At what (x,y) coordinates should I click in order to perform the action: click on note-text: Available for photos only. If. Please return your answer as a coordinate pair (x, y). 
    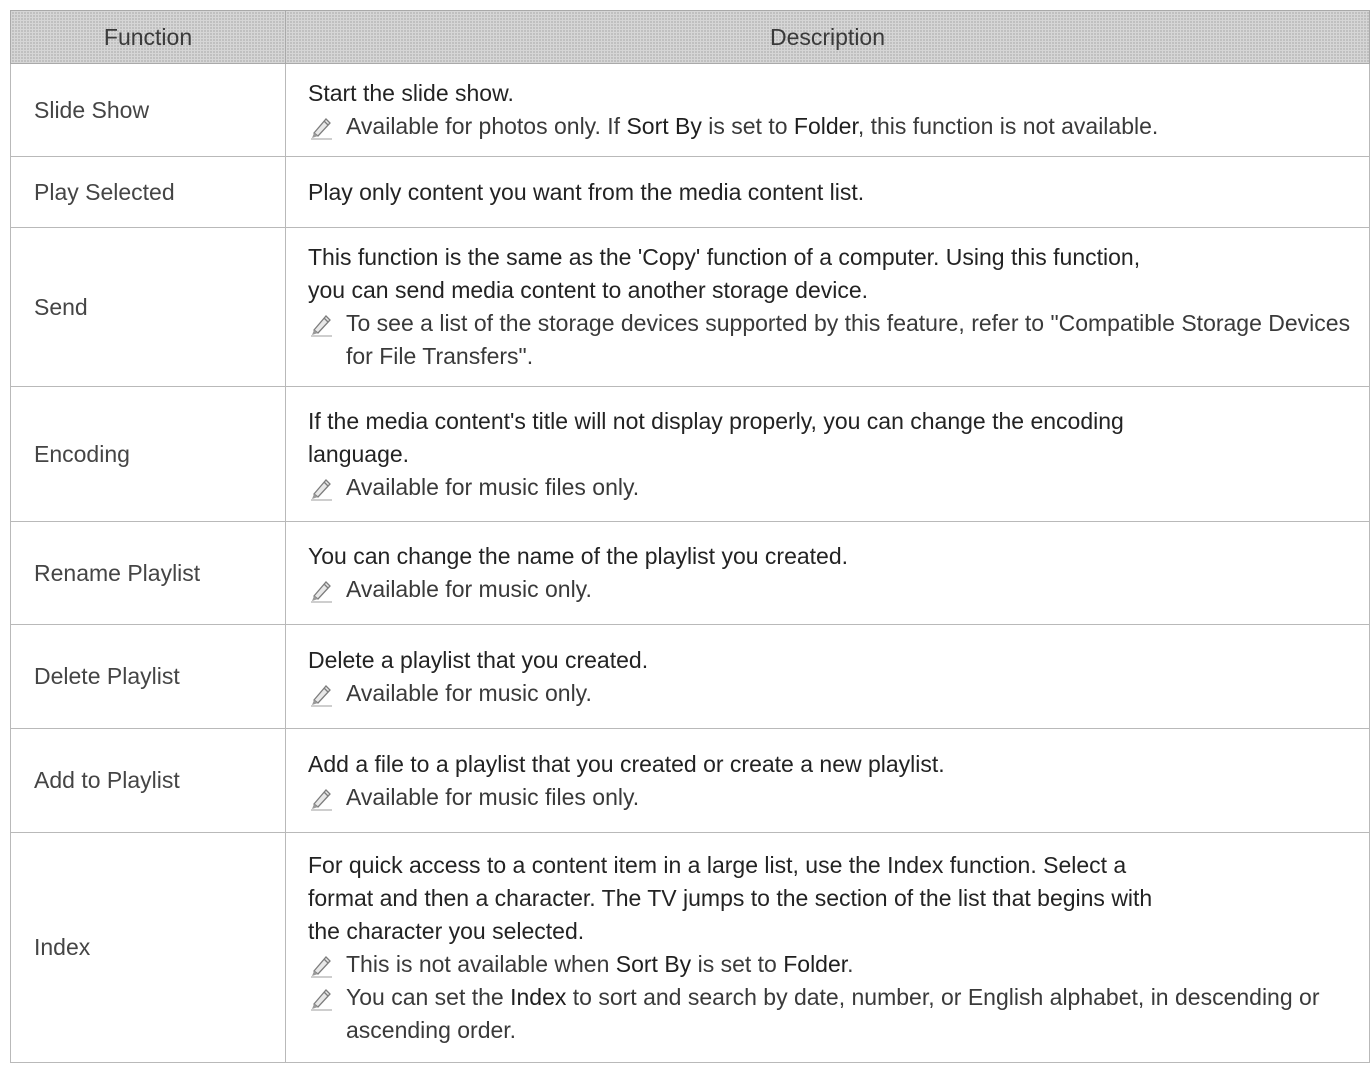
    Looking at the image, I should click on (486, 126).